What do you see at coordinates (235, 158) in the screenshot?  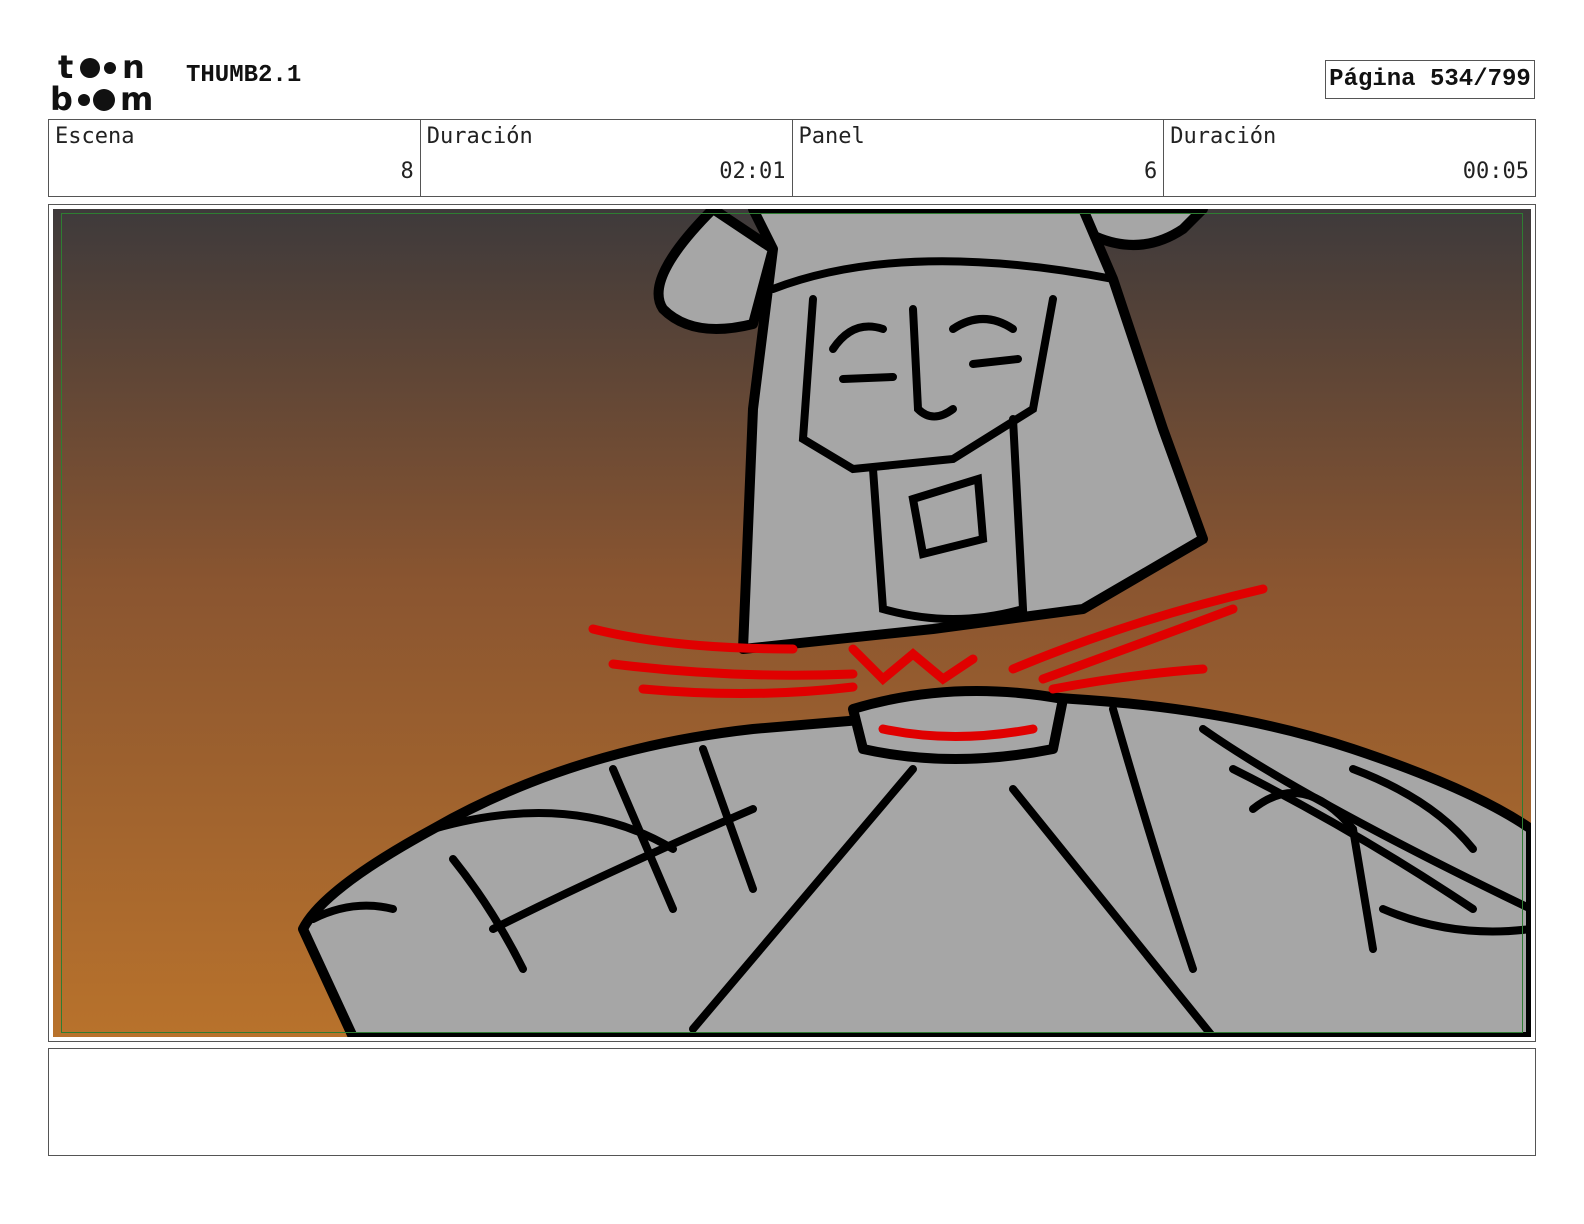 I see `scene-cell: Escena 8` at bounding box center [235, 158].